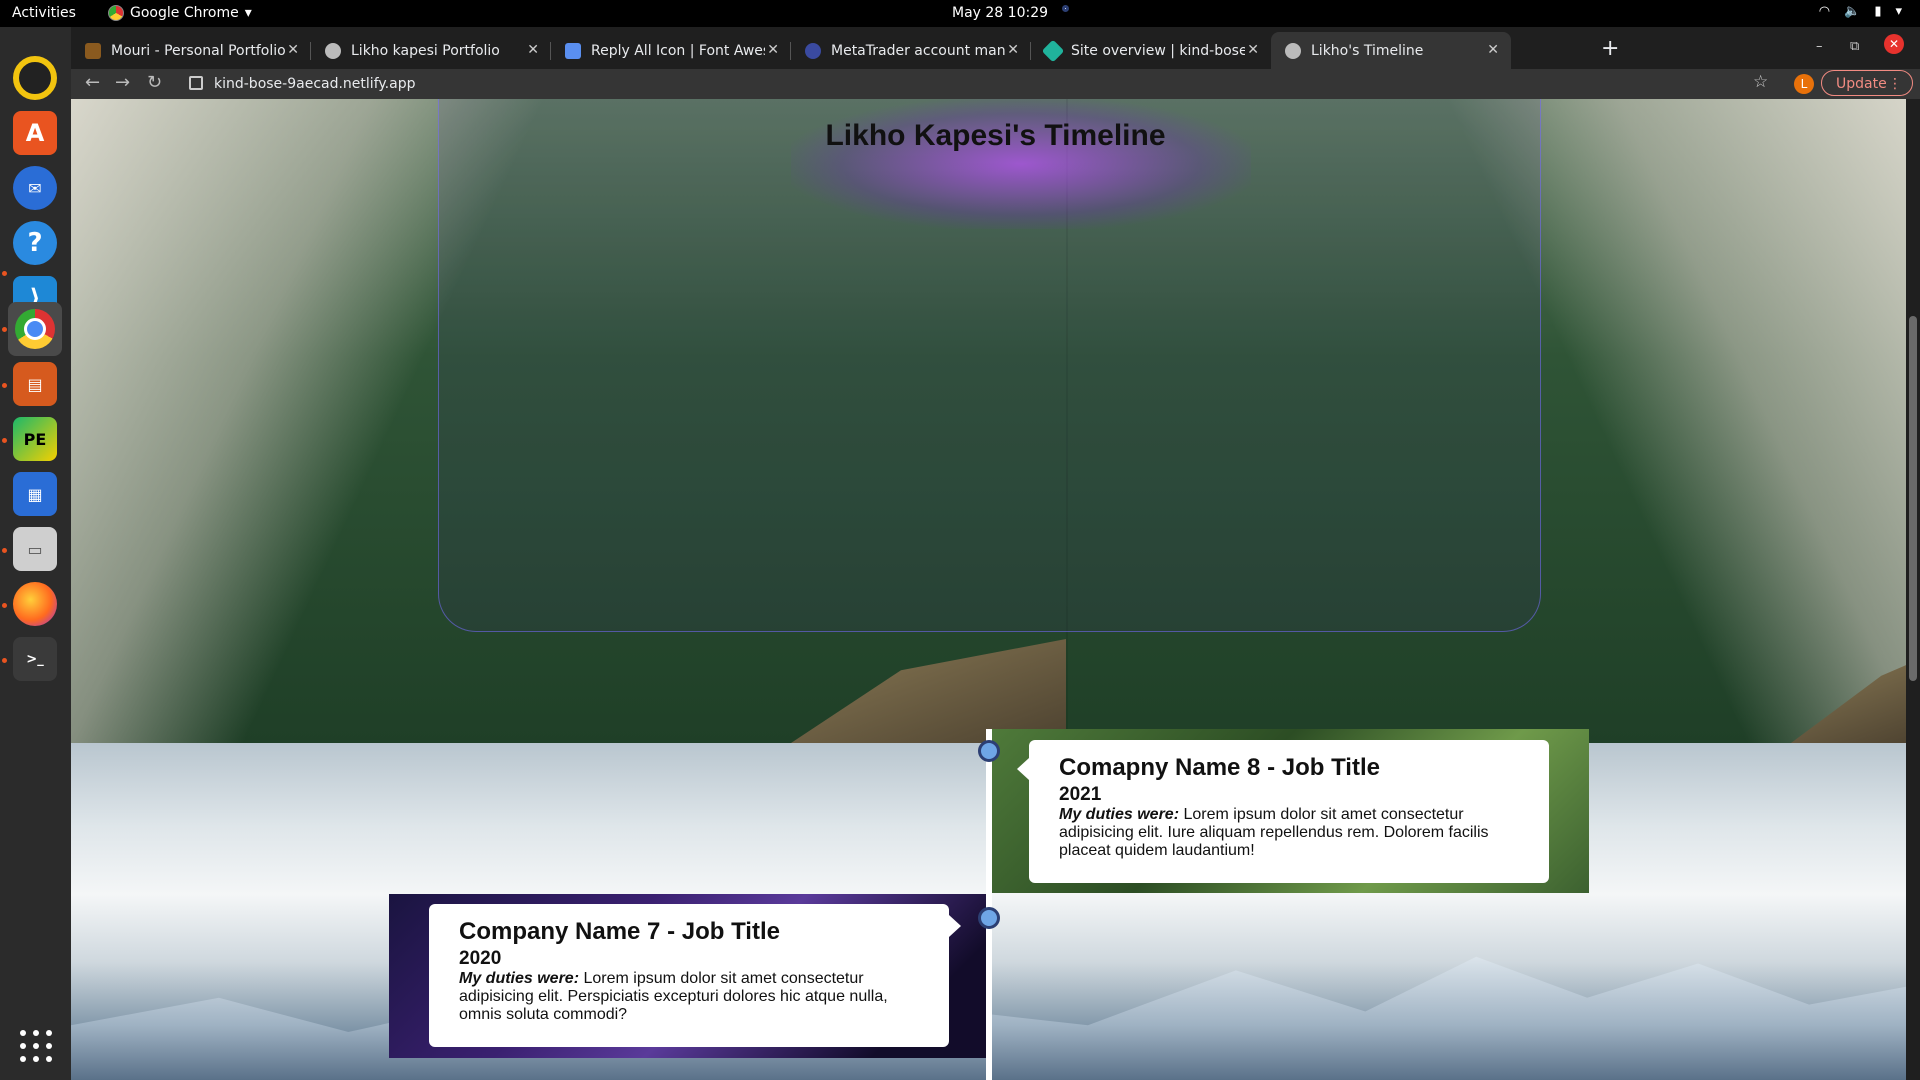 The image size is (1920, 1080). I want to click on dock-pycharm: PE, so click(35, 439).